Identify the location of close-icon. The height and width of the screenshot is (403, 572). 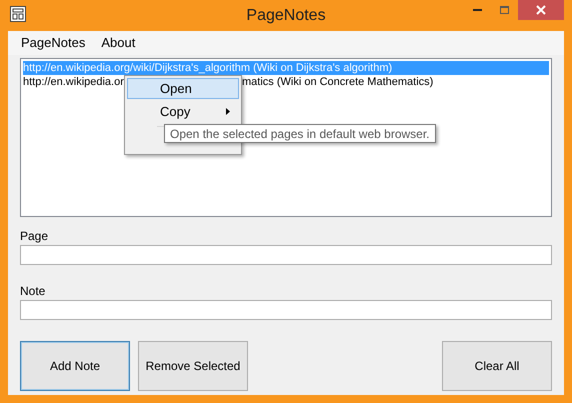
(541, 10).